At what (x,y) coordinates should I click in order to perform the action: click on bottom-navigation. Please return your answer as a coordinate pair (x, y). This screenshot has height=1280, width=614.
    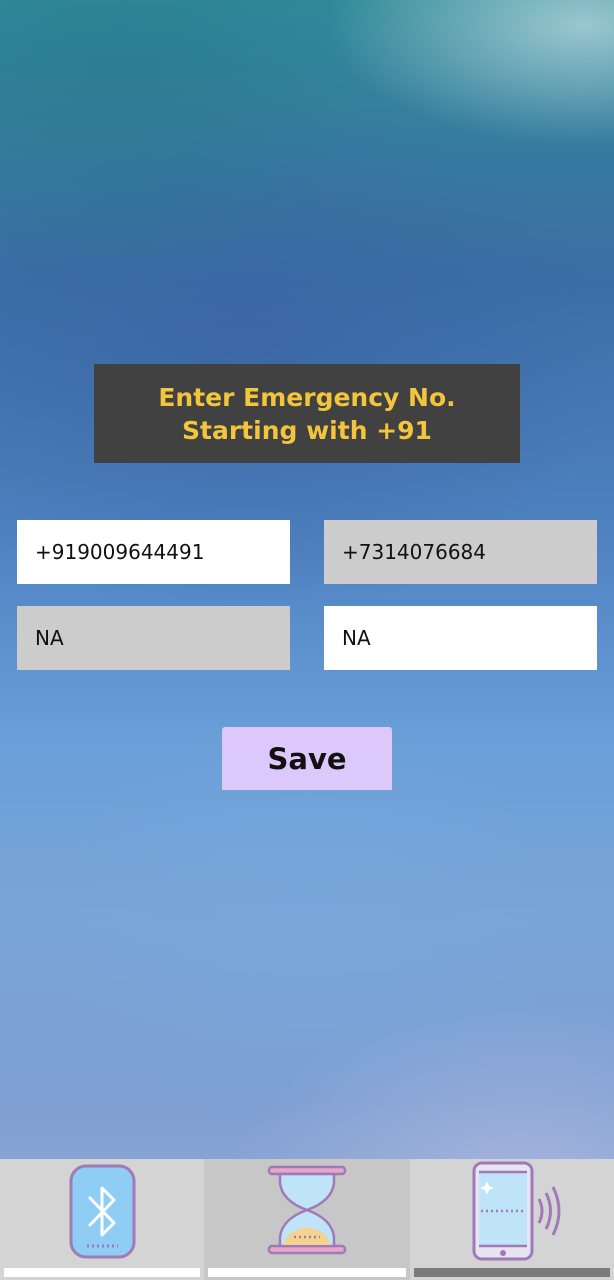
    Looking at the image, I should click on (307, 1219).